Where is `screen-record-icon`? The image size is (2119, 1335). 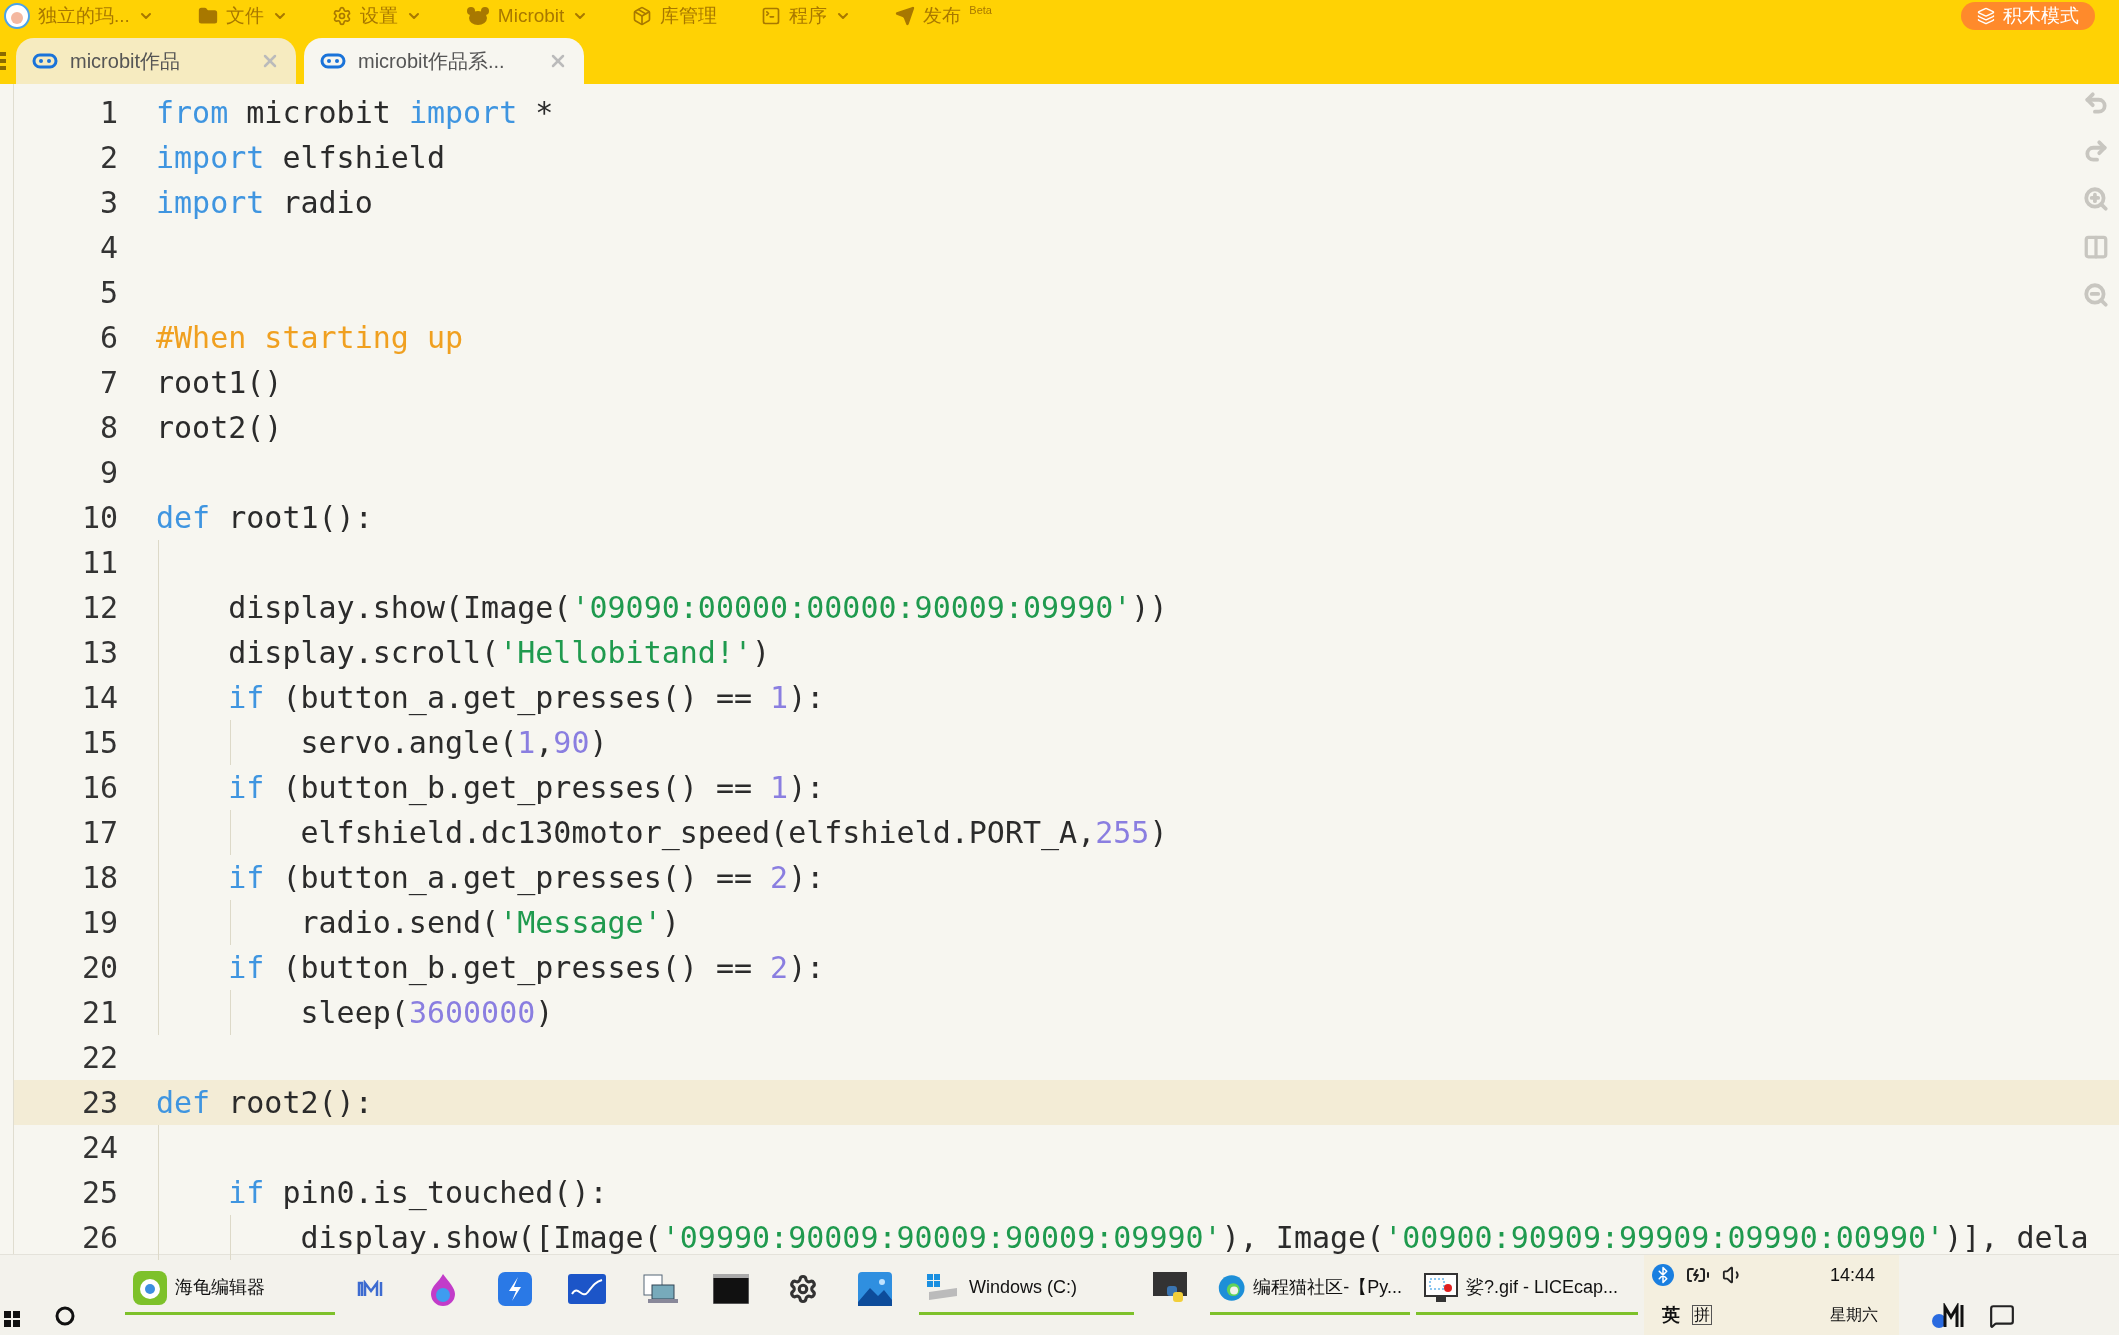
screen-record-icon is located at coordinates (1441, 1287).